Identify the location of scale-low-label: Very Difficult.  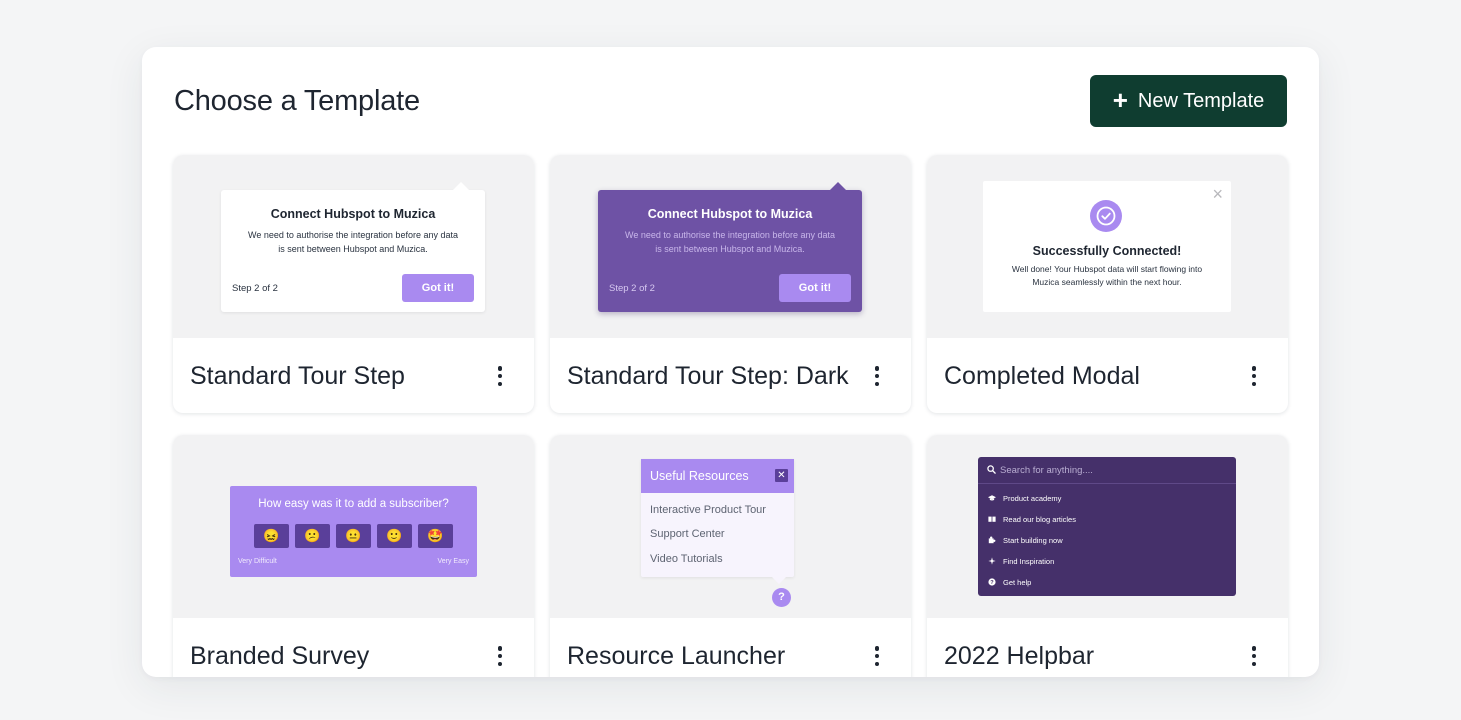
(257, 561).